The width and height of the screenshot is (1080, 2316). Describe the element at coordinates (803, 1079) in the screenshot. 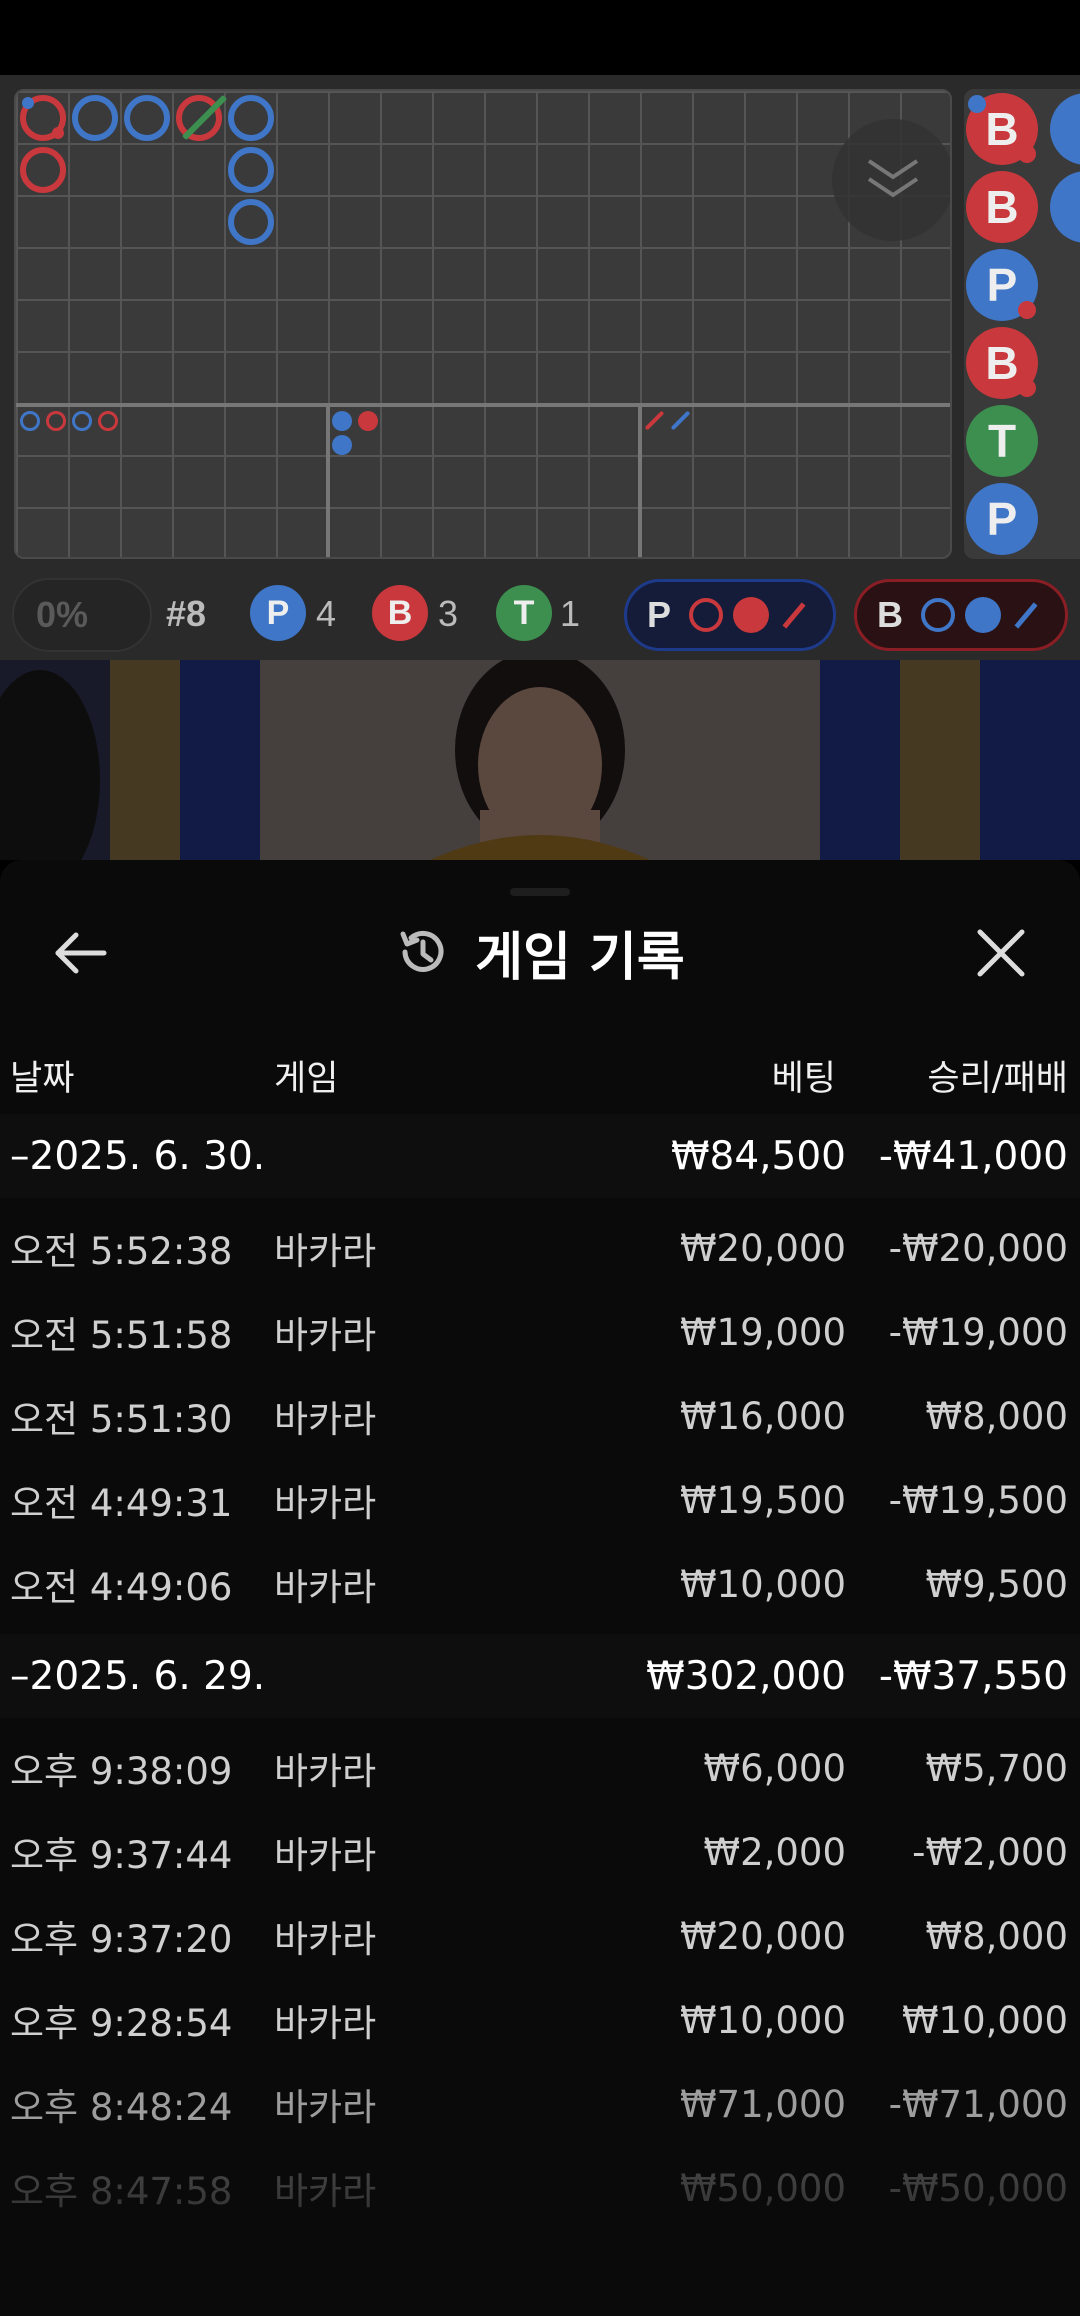

I see `column-header-bet: 베팅` at that location.